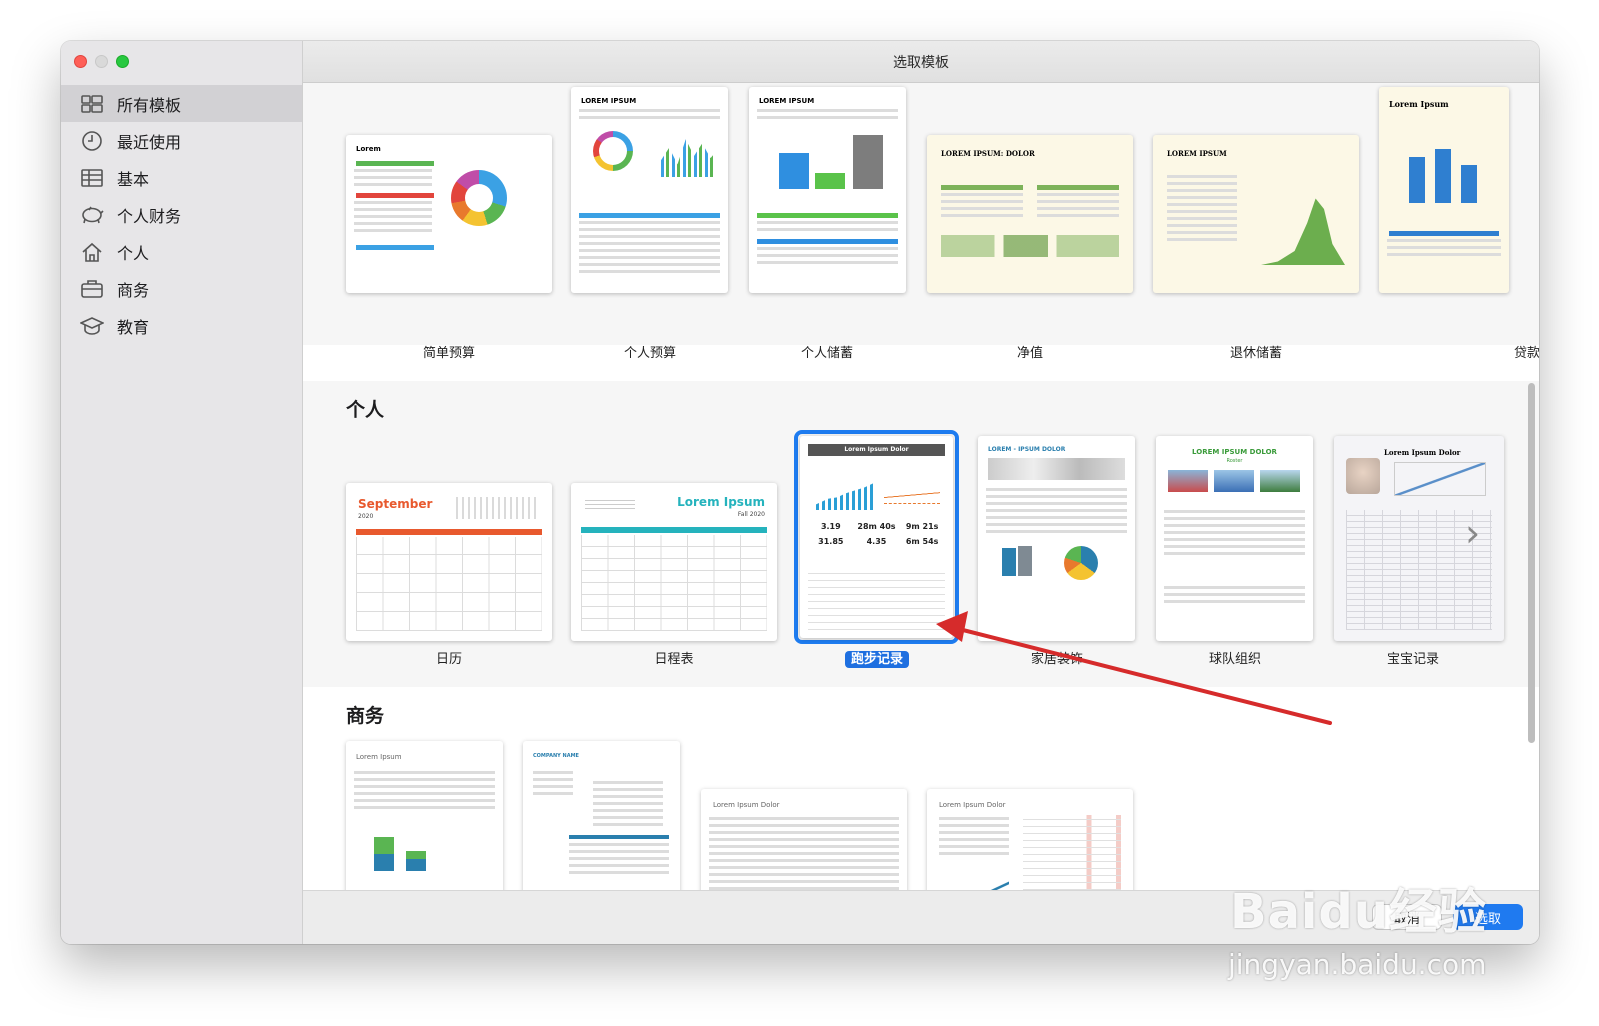 The image size is (1599, 1026). What do you see at coordinates (181, 177) in the screenshot?
I see `sidebar-item-basic: 基本` at bounding box center [181, 177].